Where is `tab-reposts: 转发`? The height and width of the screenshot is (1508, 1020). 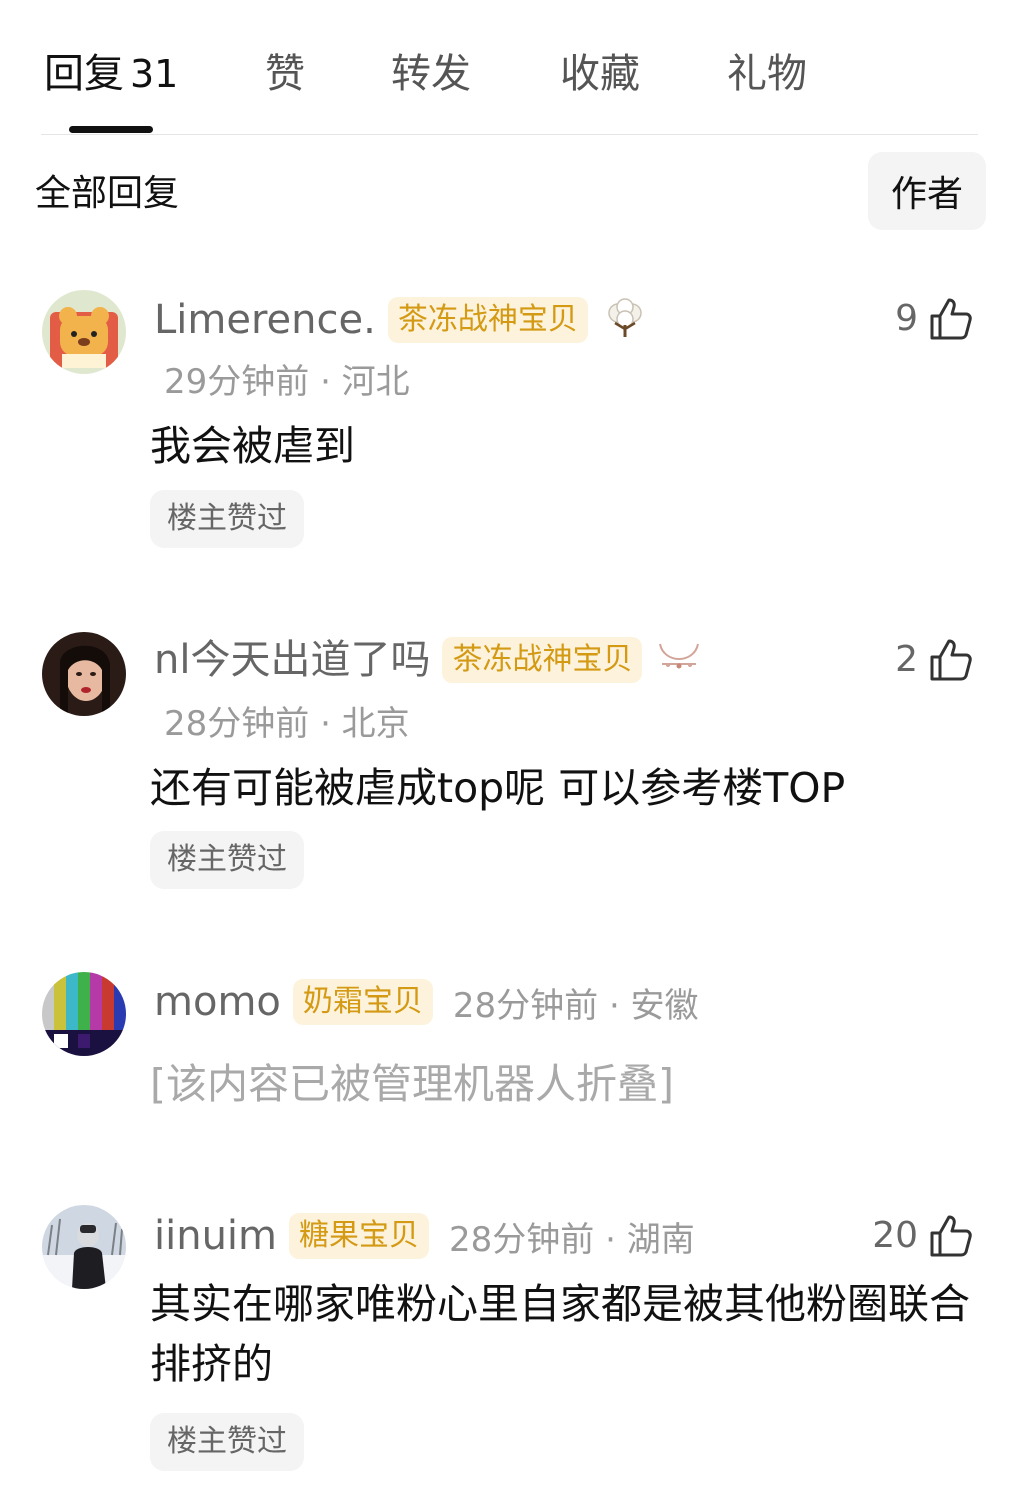 tab-reposts: 转发 is located at coordinates (431, 74).